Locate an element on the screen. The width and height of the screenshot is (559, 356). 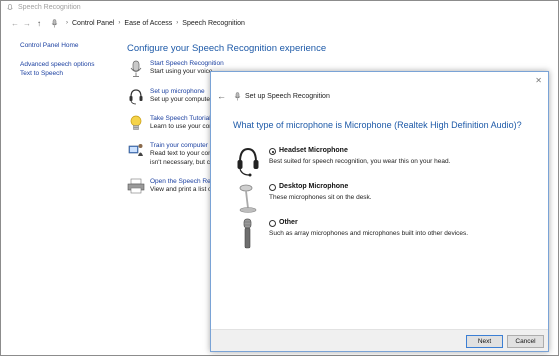
printer-icon is located at coordinates (136, 187).